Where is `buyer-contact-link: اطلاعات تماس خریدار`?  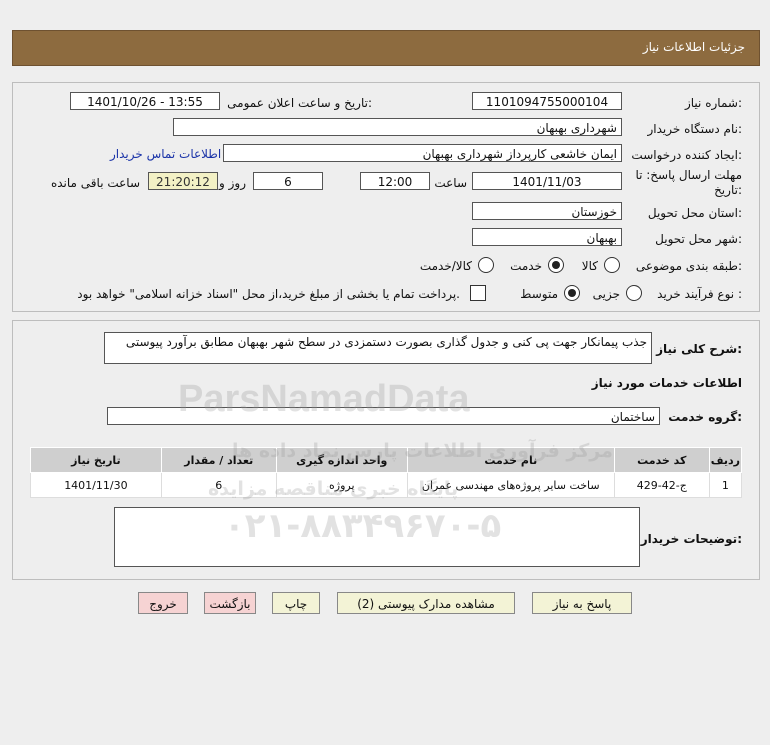
buyer-contact-link: اطلاعات تماس خریدار is located at coordinates (165, 154).